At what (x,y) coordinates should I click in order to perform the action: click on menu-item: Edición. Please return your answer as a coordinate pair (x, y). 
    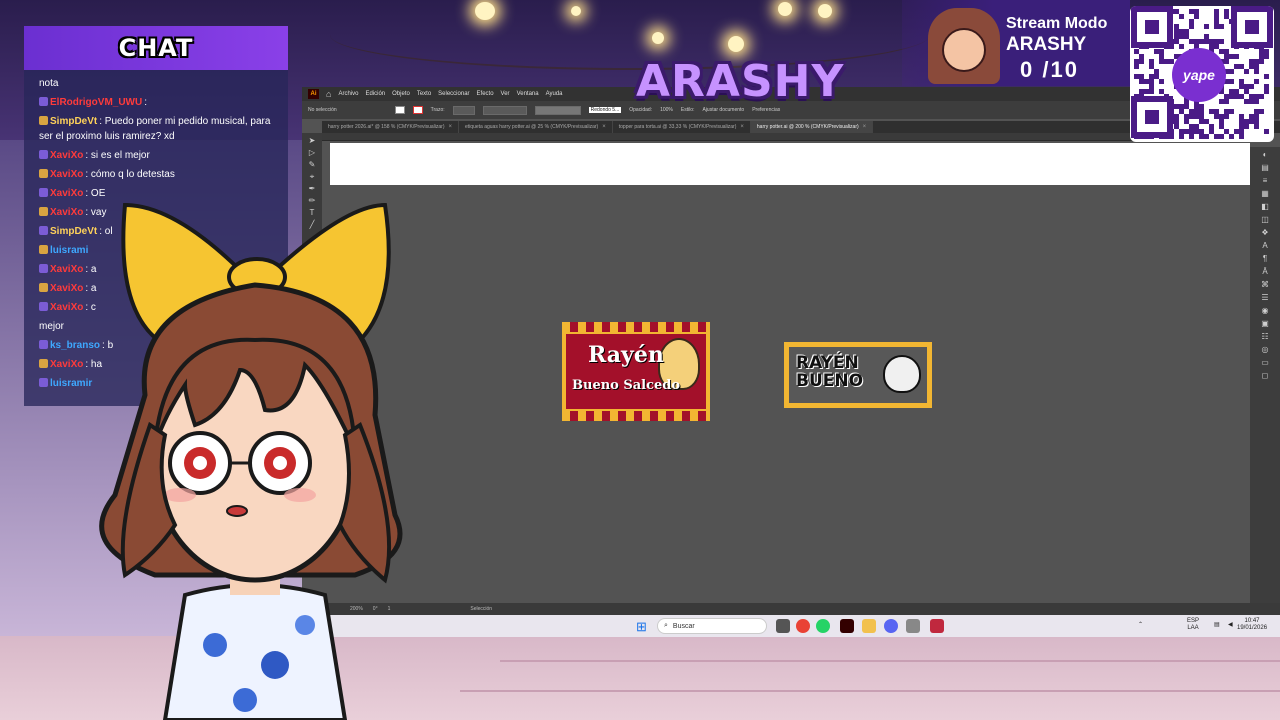
    Looking at the image, I should click on (375, 94).